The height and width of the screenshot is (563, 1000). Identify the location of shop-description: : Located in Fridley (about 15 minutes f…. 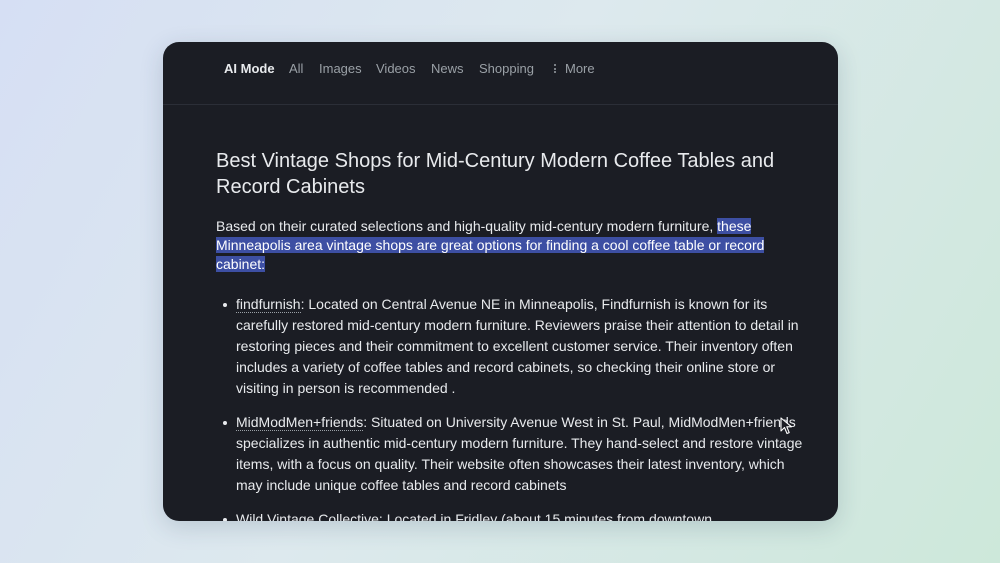
(545, 516).